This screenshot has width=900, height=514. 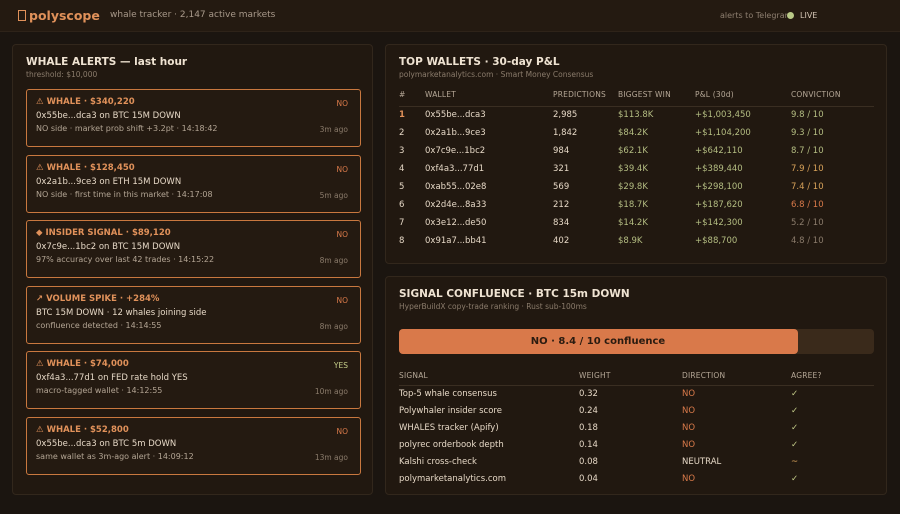 I want to click on wallet-pnl: +$298,100, so click(x=719, y=187).